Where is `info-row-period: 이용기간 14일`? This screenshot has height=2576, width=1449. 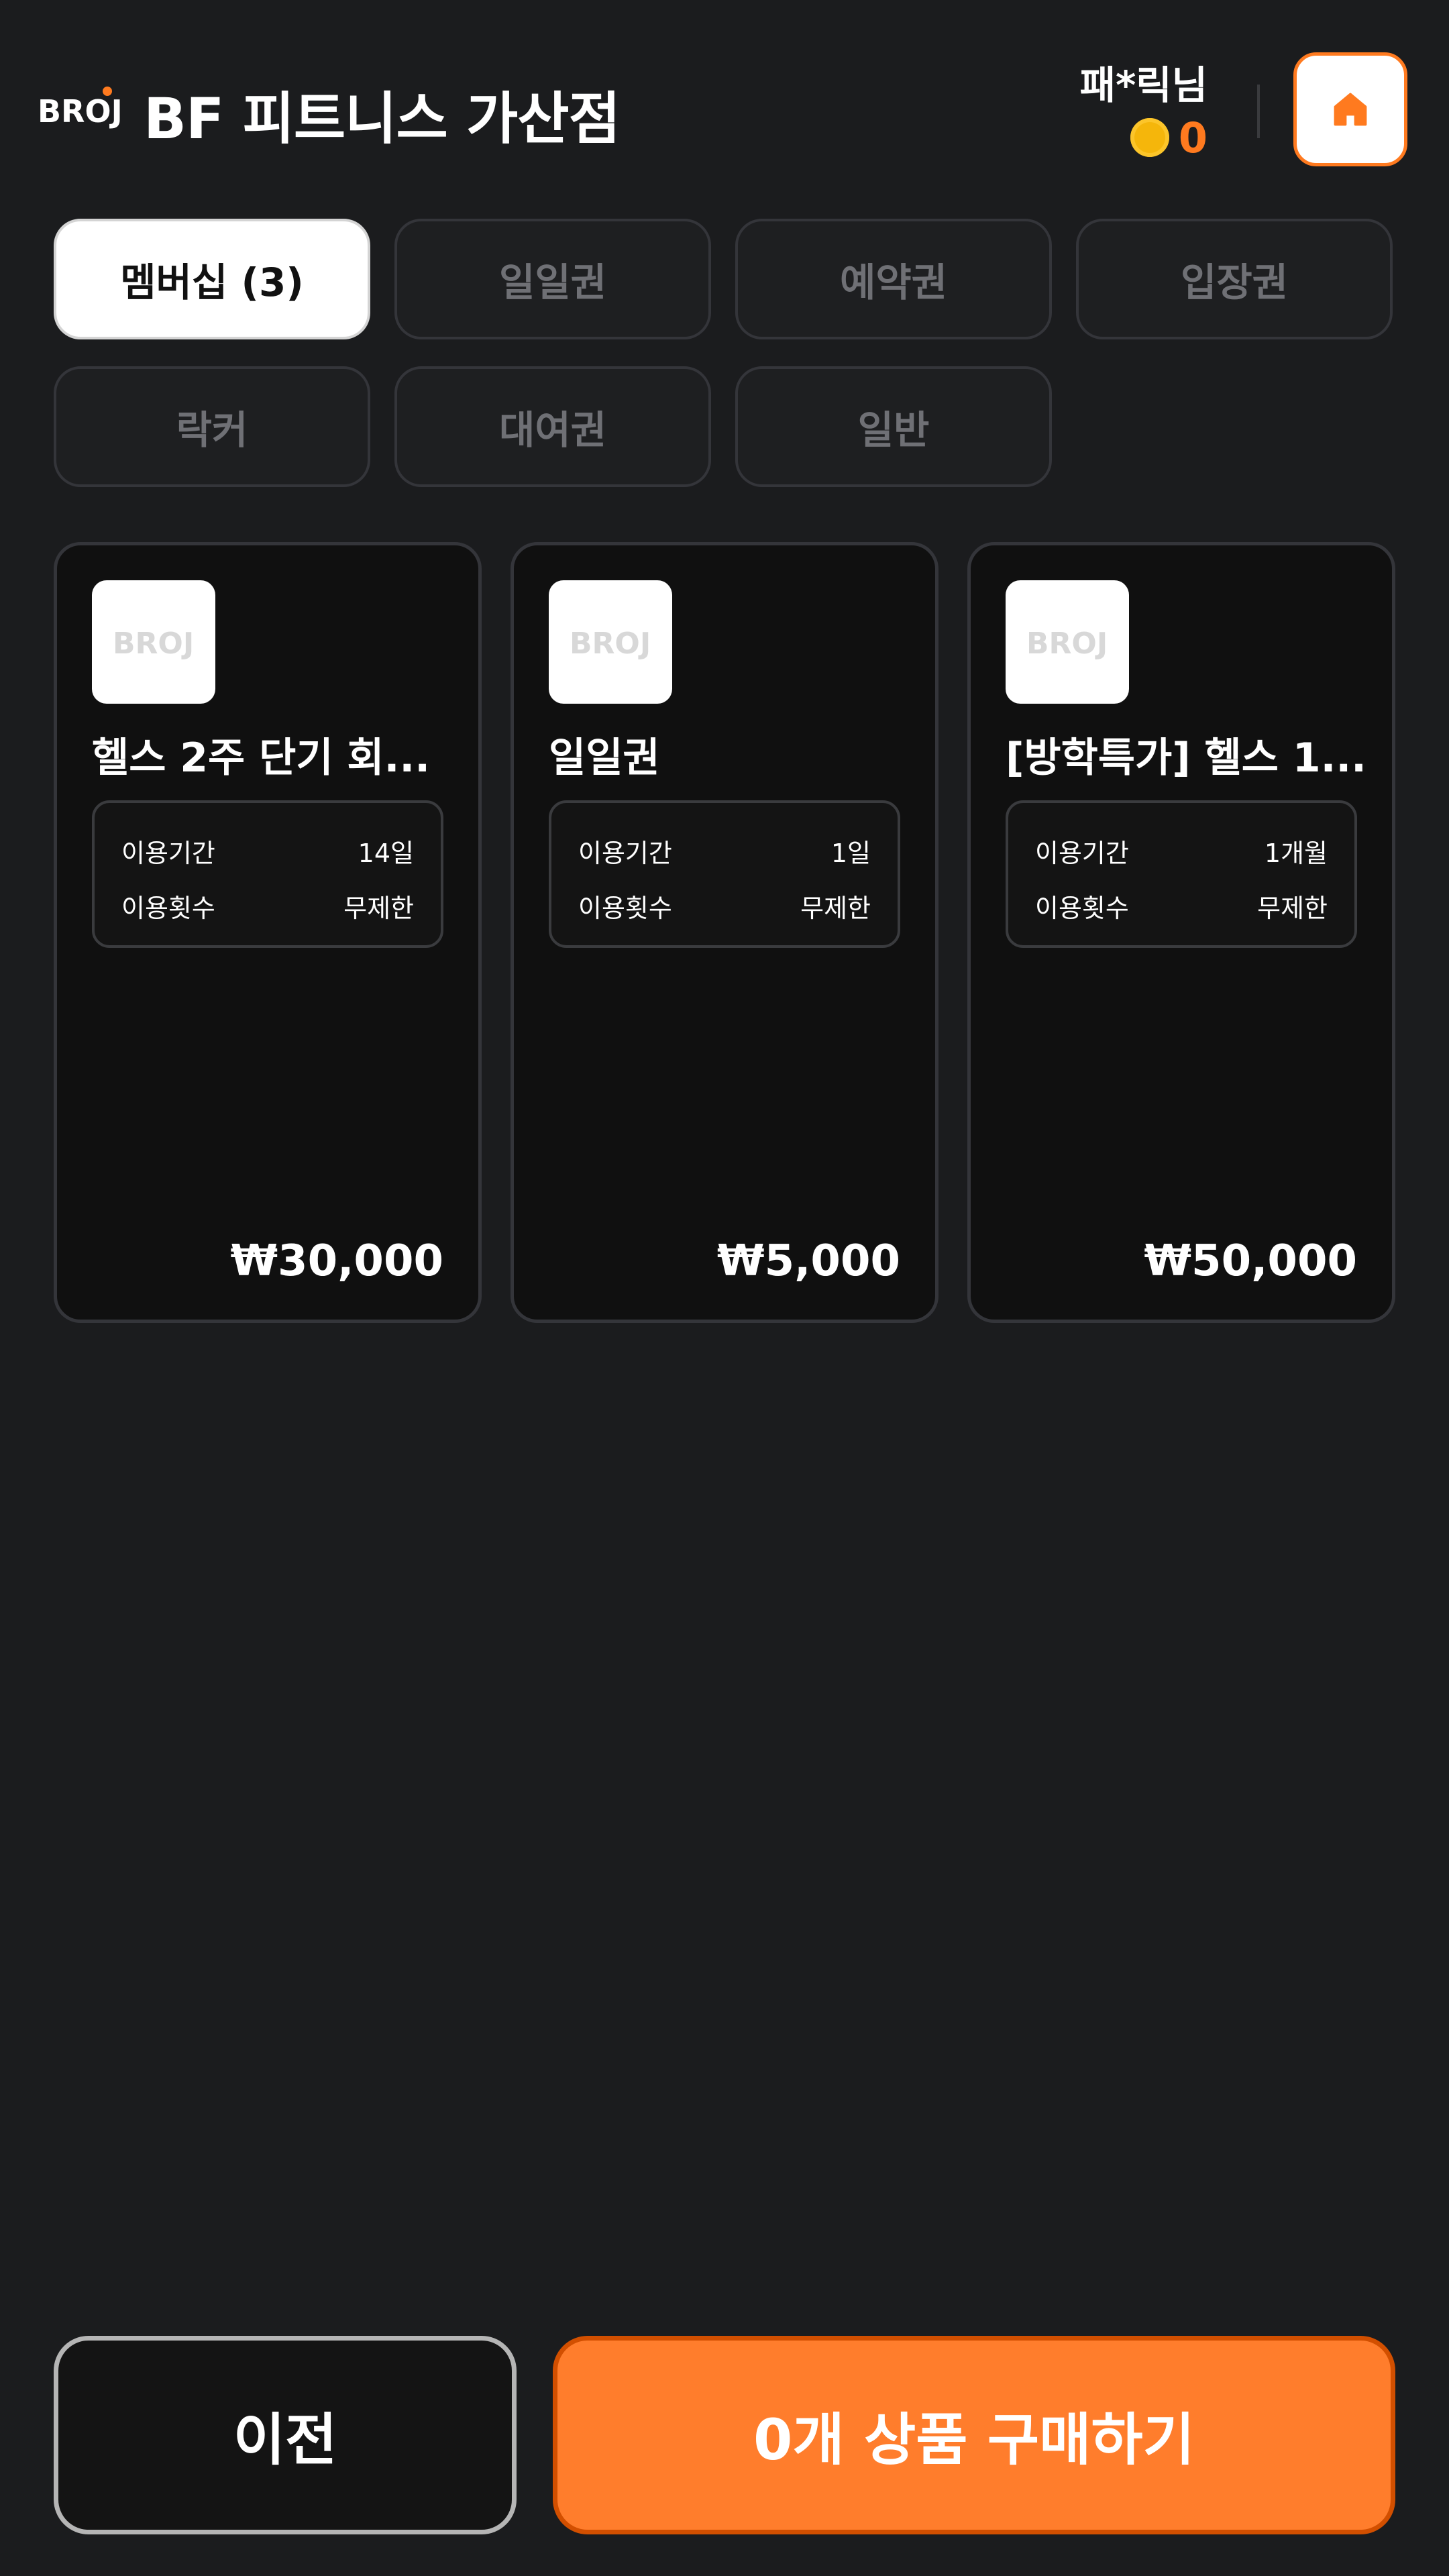
info-row-period: 이용기간 14일 is located at coordinates (267, 850).